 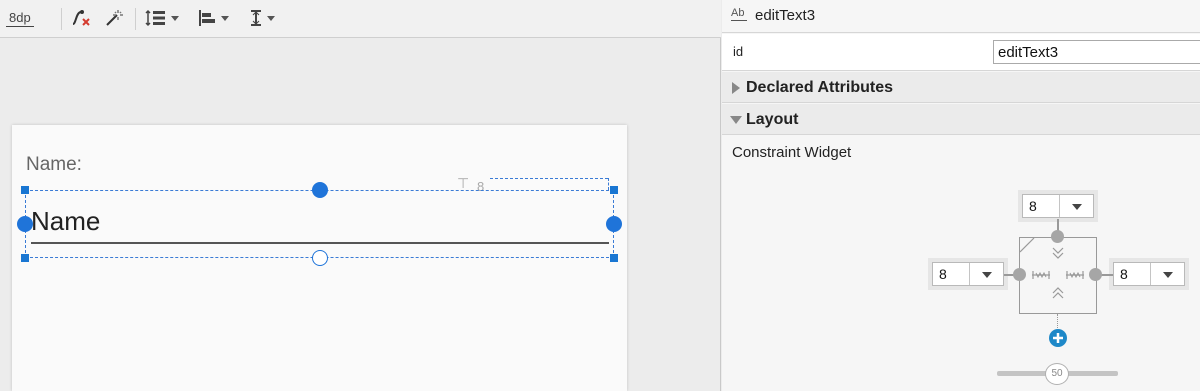 What do you see at coordinates (961, 119) in the screenshot?
I see `layout-section: Layout` at bounding box center [961, 119].